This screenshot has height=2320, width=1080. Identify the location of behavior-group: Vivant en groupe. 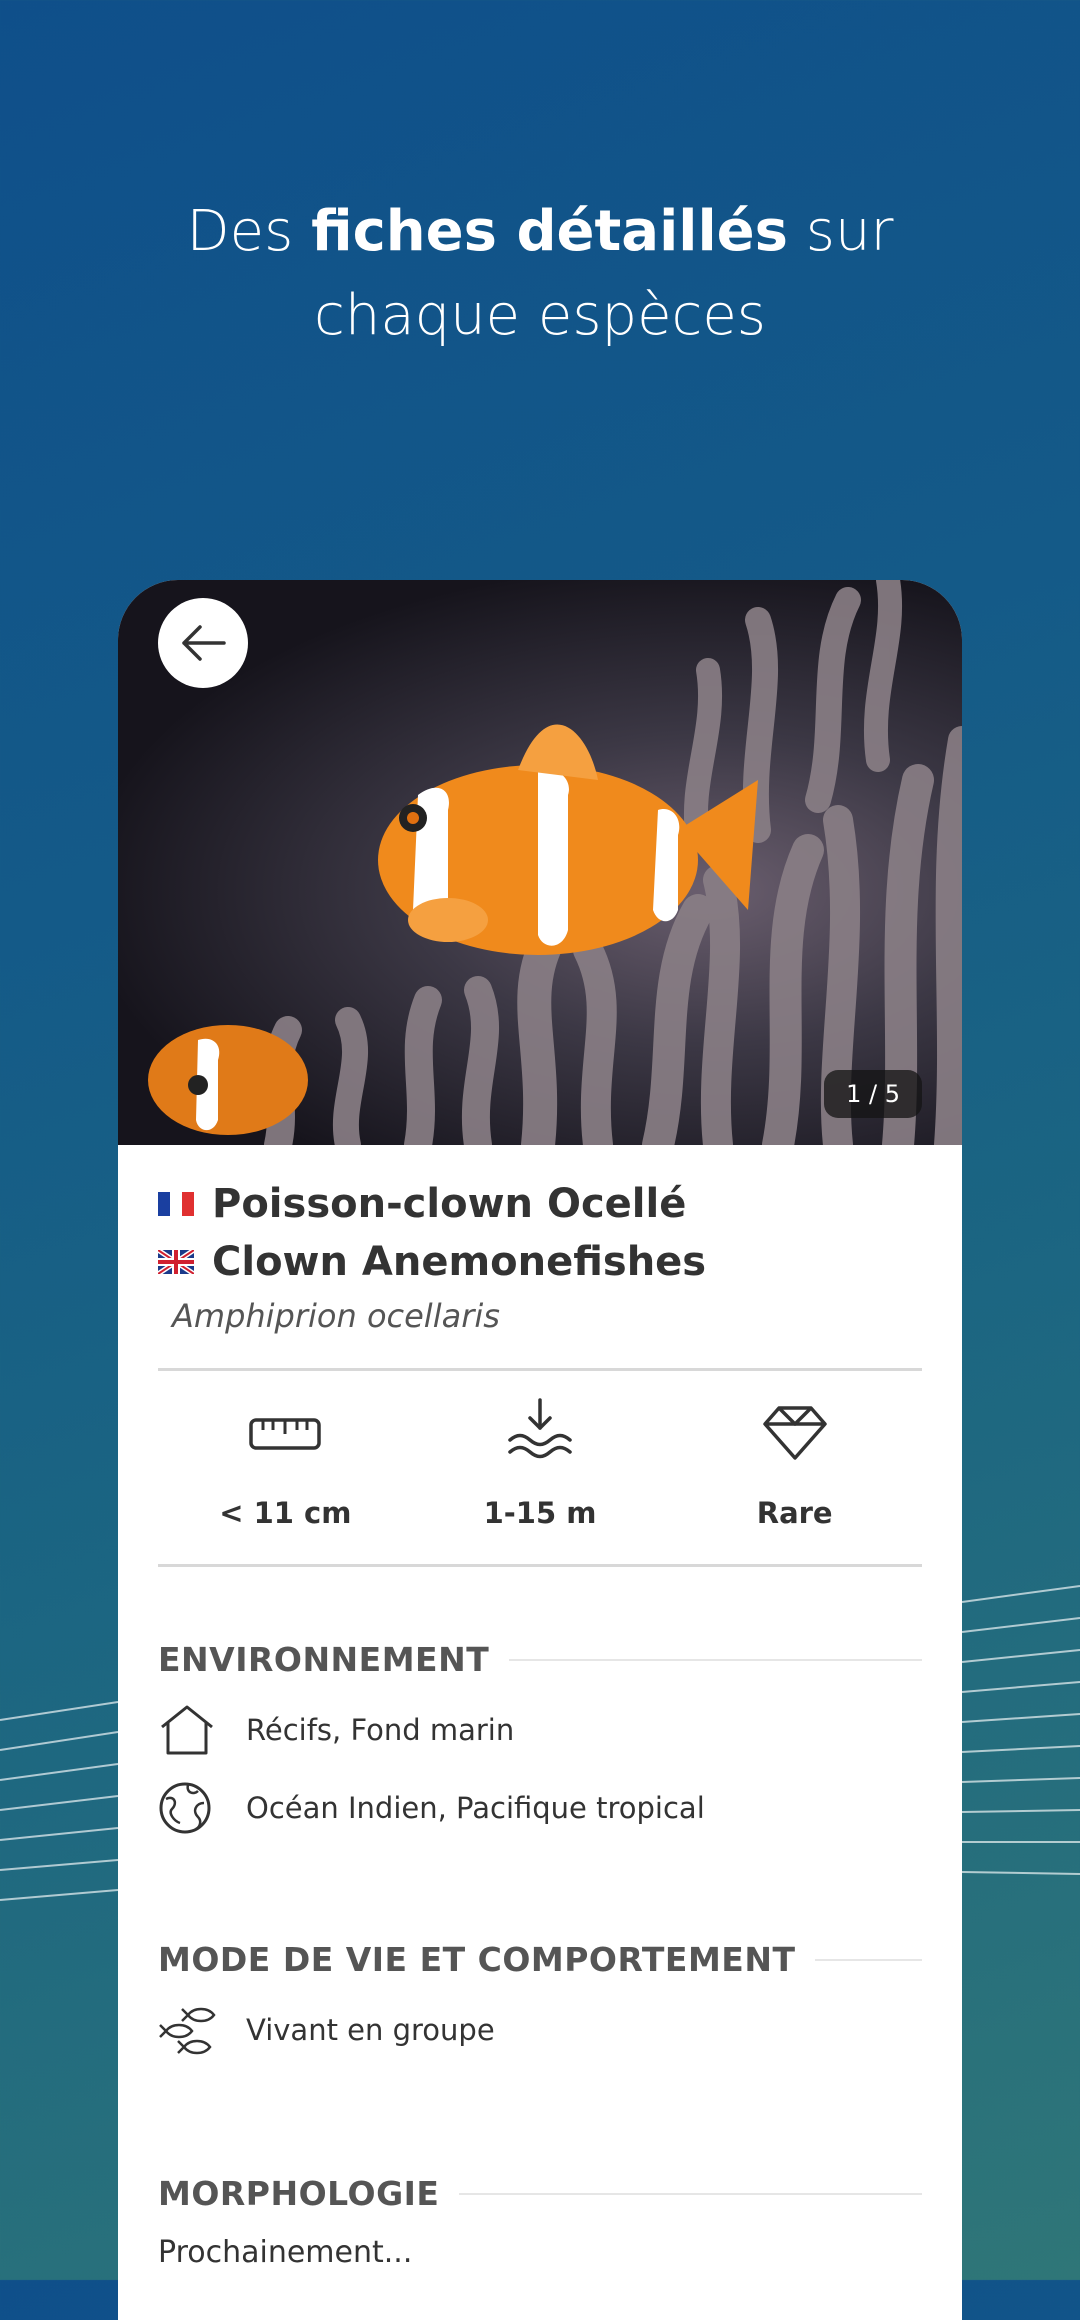
(540, 2030).